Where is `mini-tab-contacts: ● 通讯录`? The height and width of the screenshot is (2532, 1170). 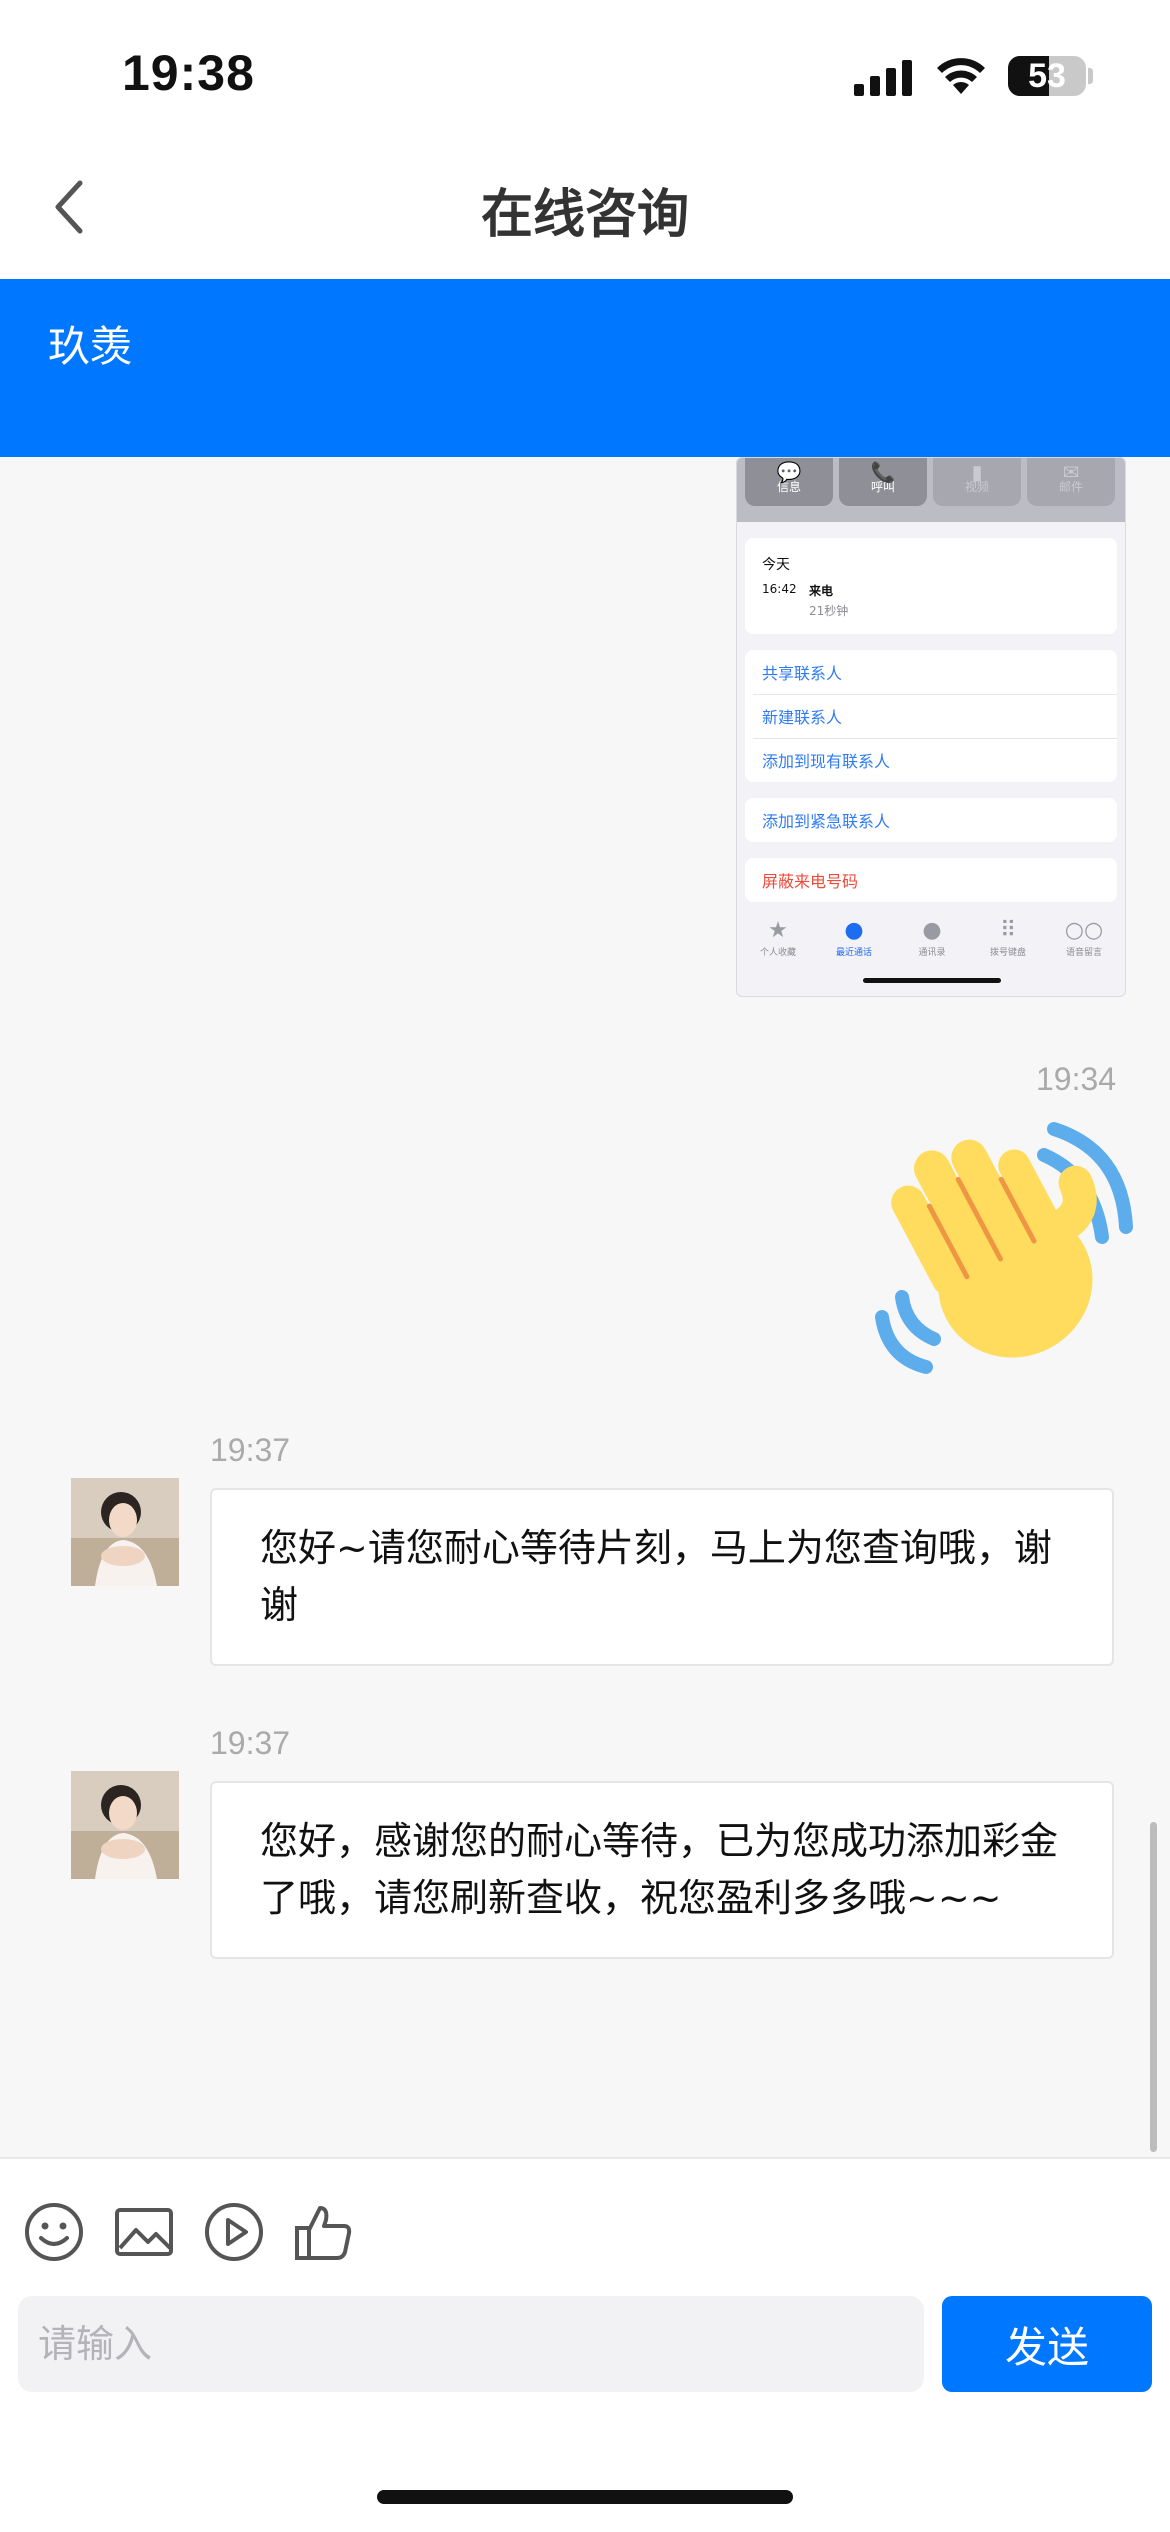
mini-tab-contacts: ● 通讯录 is located at coordinates (932, 938).